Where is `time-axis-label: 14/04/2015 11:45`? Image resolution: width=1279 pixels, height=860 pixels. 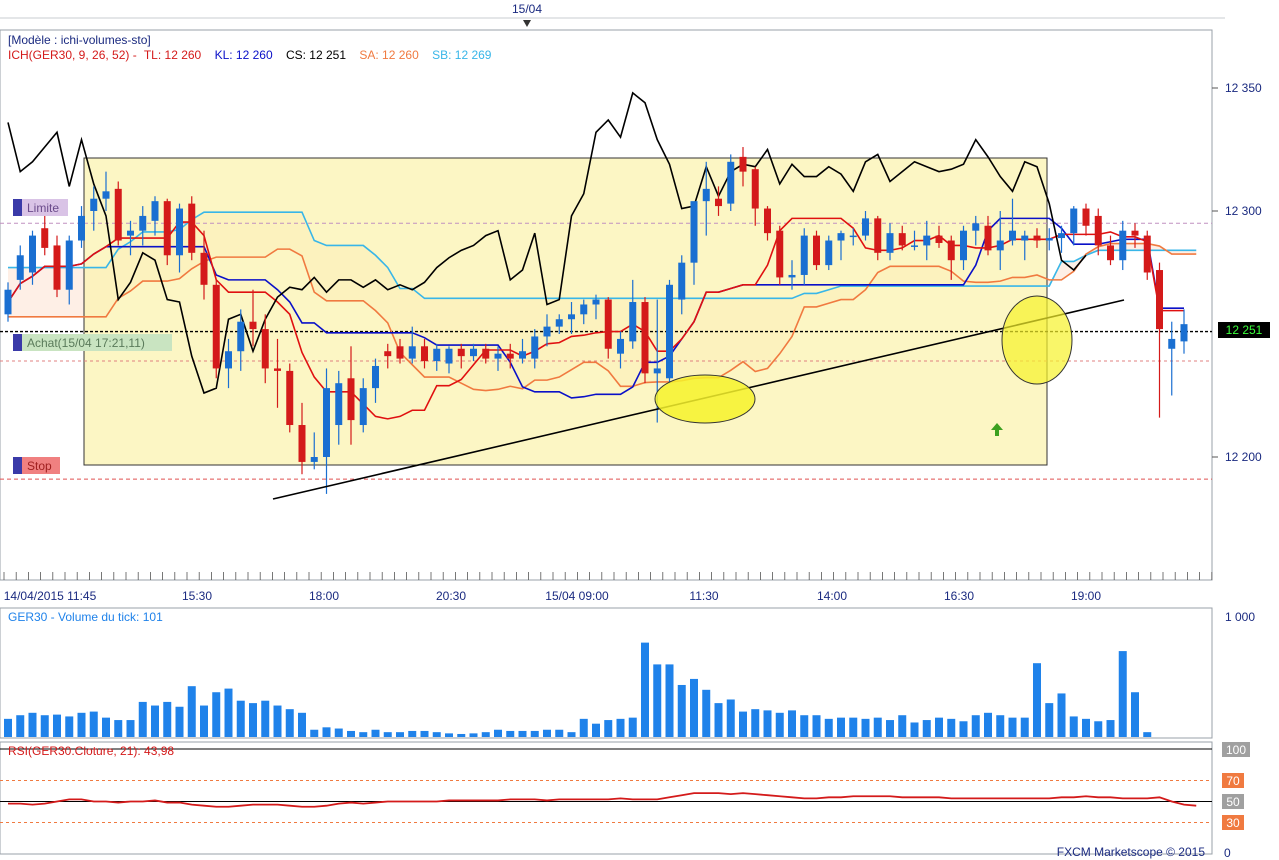 time-axis-label: 14/04/2015 11:45 is located at coordinates (50, 596).